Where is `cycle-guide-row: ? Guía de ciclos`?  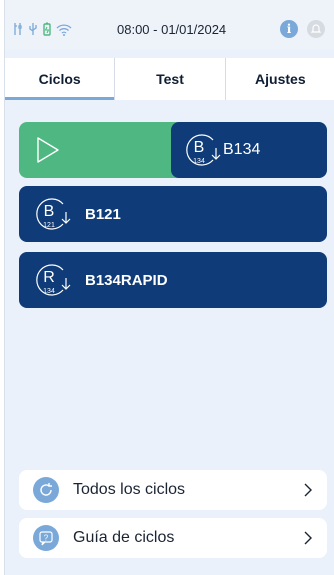 cycle-guide-row: ? Guía de ciclos is located at coordinates (173, 538).